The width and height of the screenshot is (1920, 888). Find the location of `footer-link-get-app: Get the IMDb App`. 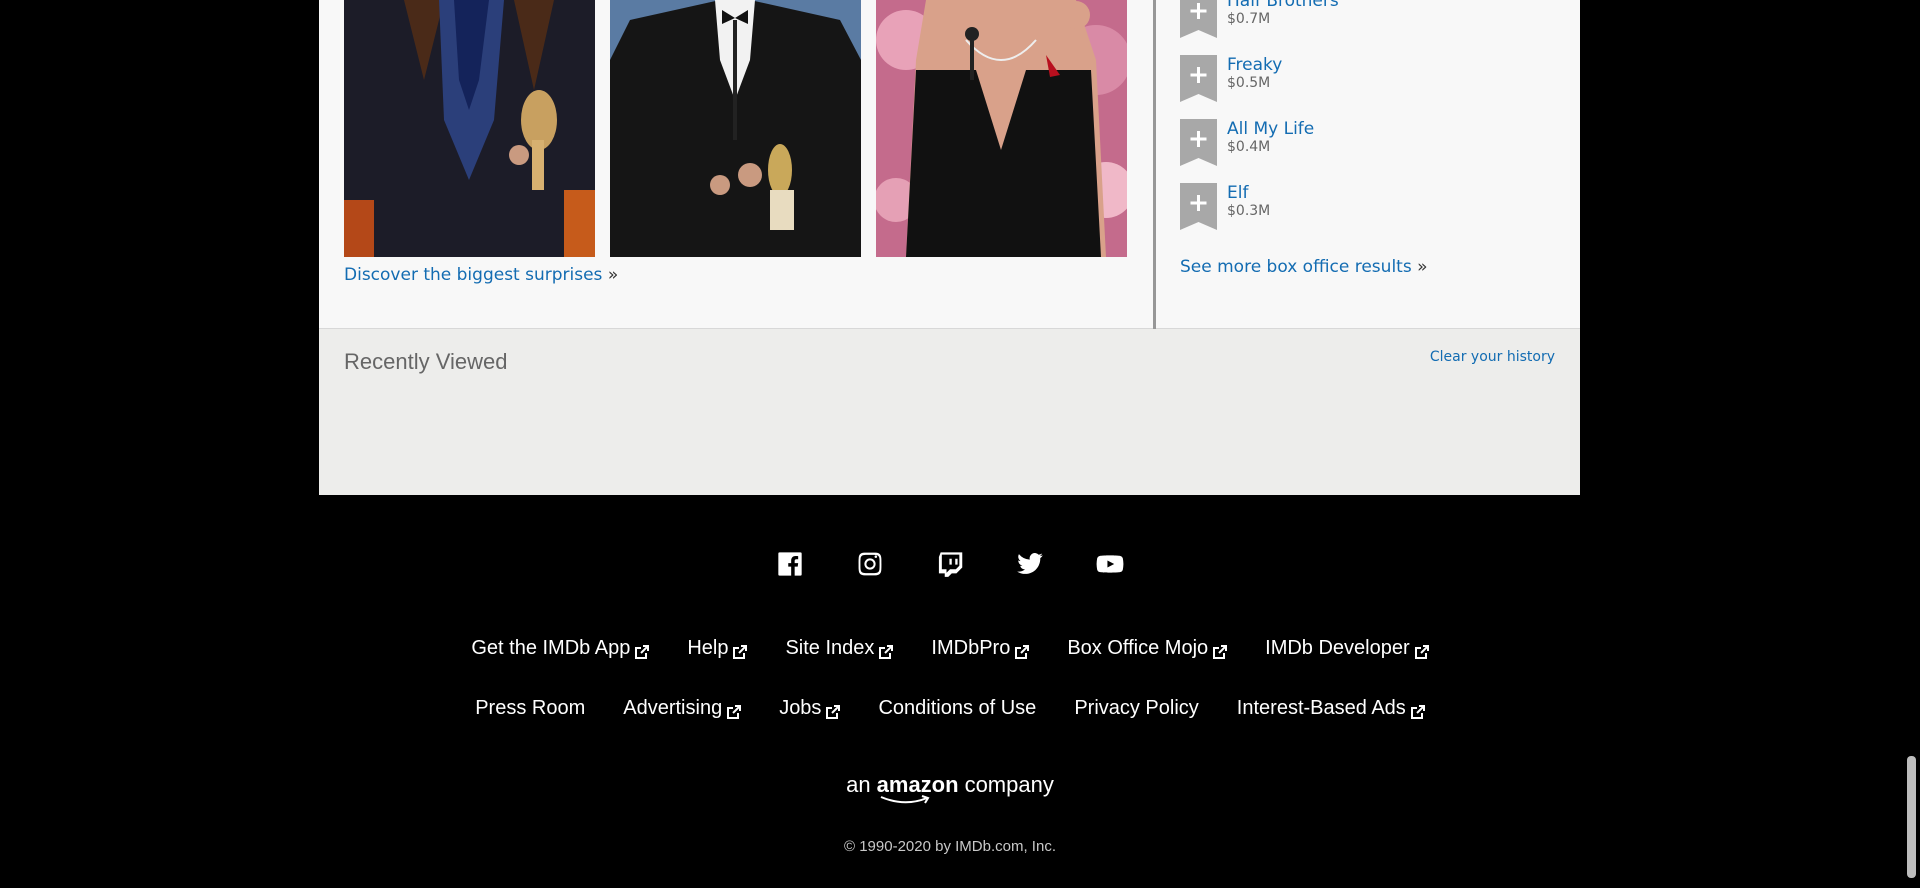

footer-link-get-app: Get the IMDb App is located at coordinates (560, 648).